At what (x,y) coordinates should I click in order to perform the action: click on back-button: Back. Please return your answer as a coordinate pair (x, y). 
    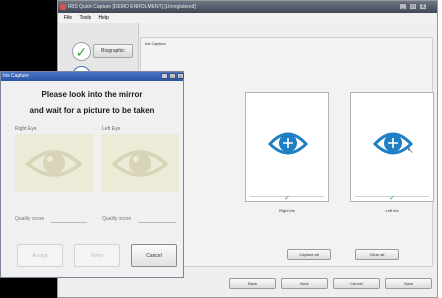
    Looking at the image, I should click on (252, 283).